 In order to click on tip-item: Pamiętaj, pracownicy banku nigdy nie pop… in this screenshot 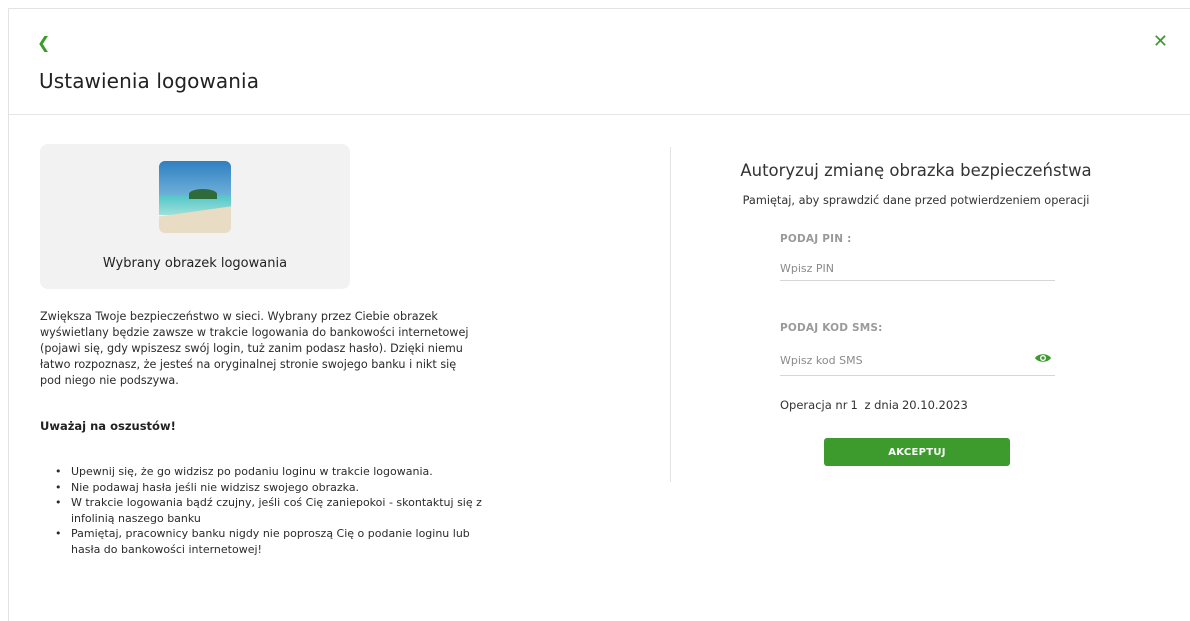, I will do `click(270, 541)`.